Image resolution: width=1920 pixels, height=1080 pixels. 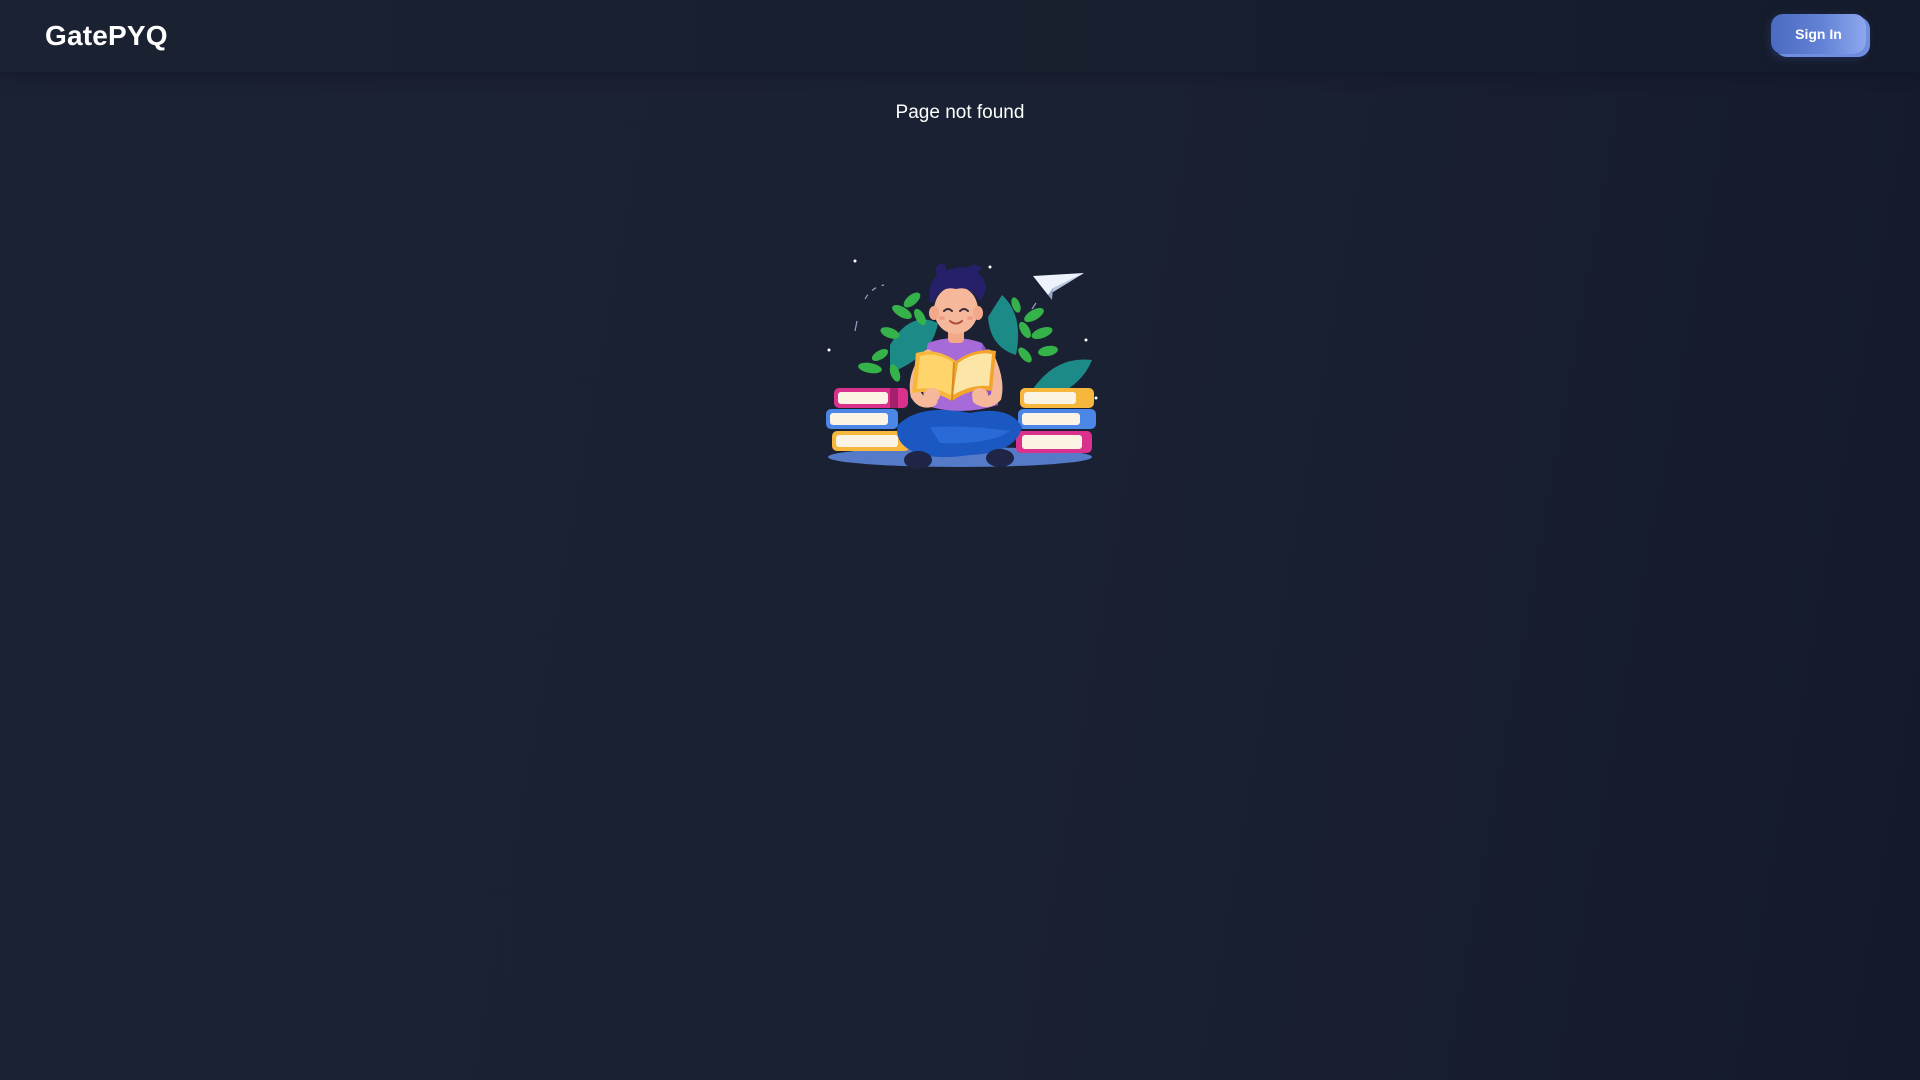 What do you see at coordinates (960, 36) in the screenshot?
I see `top-navbar: GatePYQ Sign In` at bounding box center [960, 36].